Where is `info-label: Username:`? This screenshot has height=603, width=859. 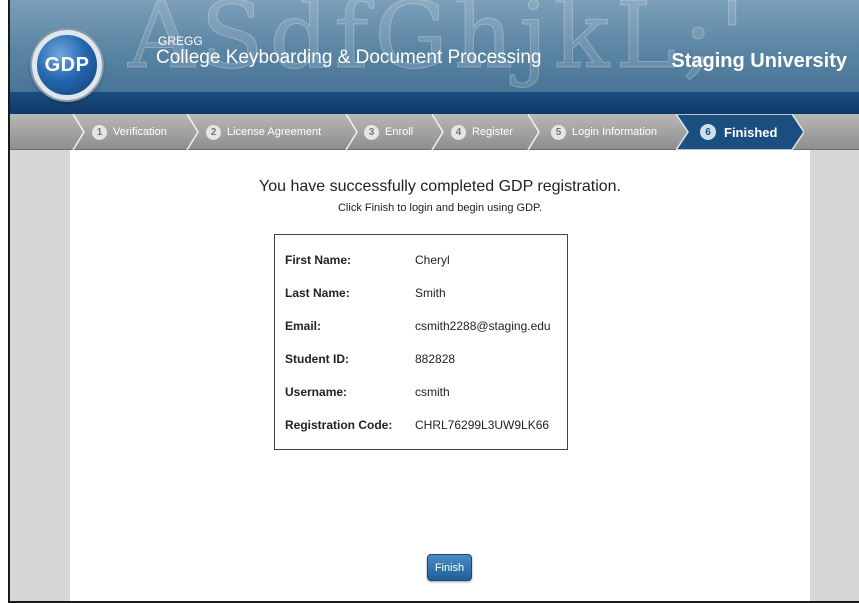
info-label: Username: is located at coordinates (316, 391).